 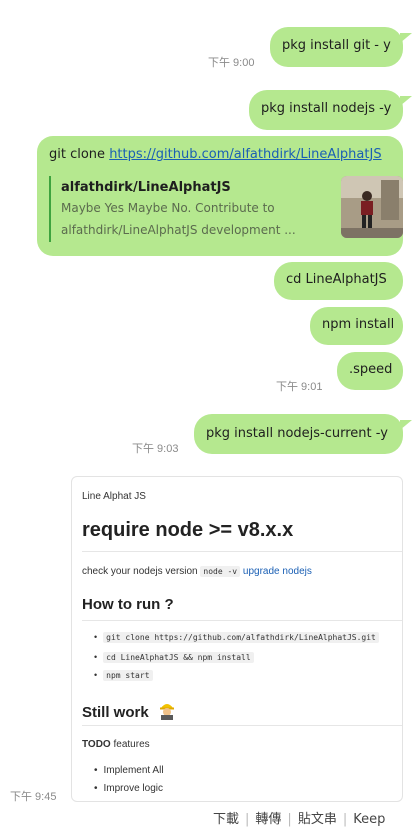 I want to click on message-bubble: pkg install nodejs -y, so click(x=330, y=110).